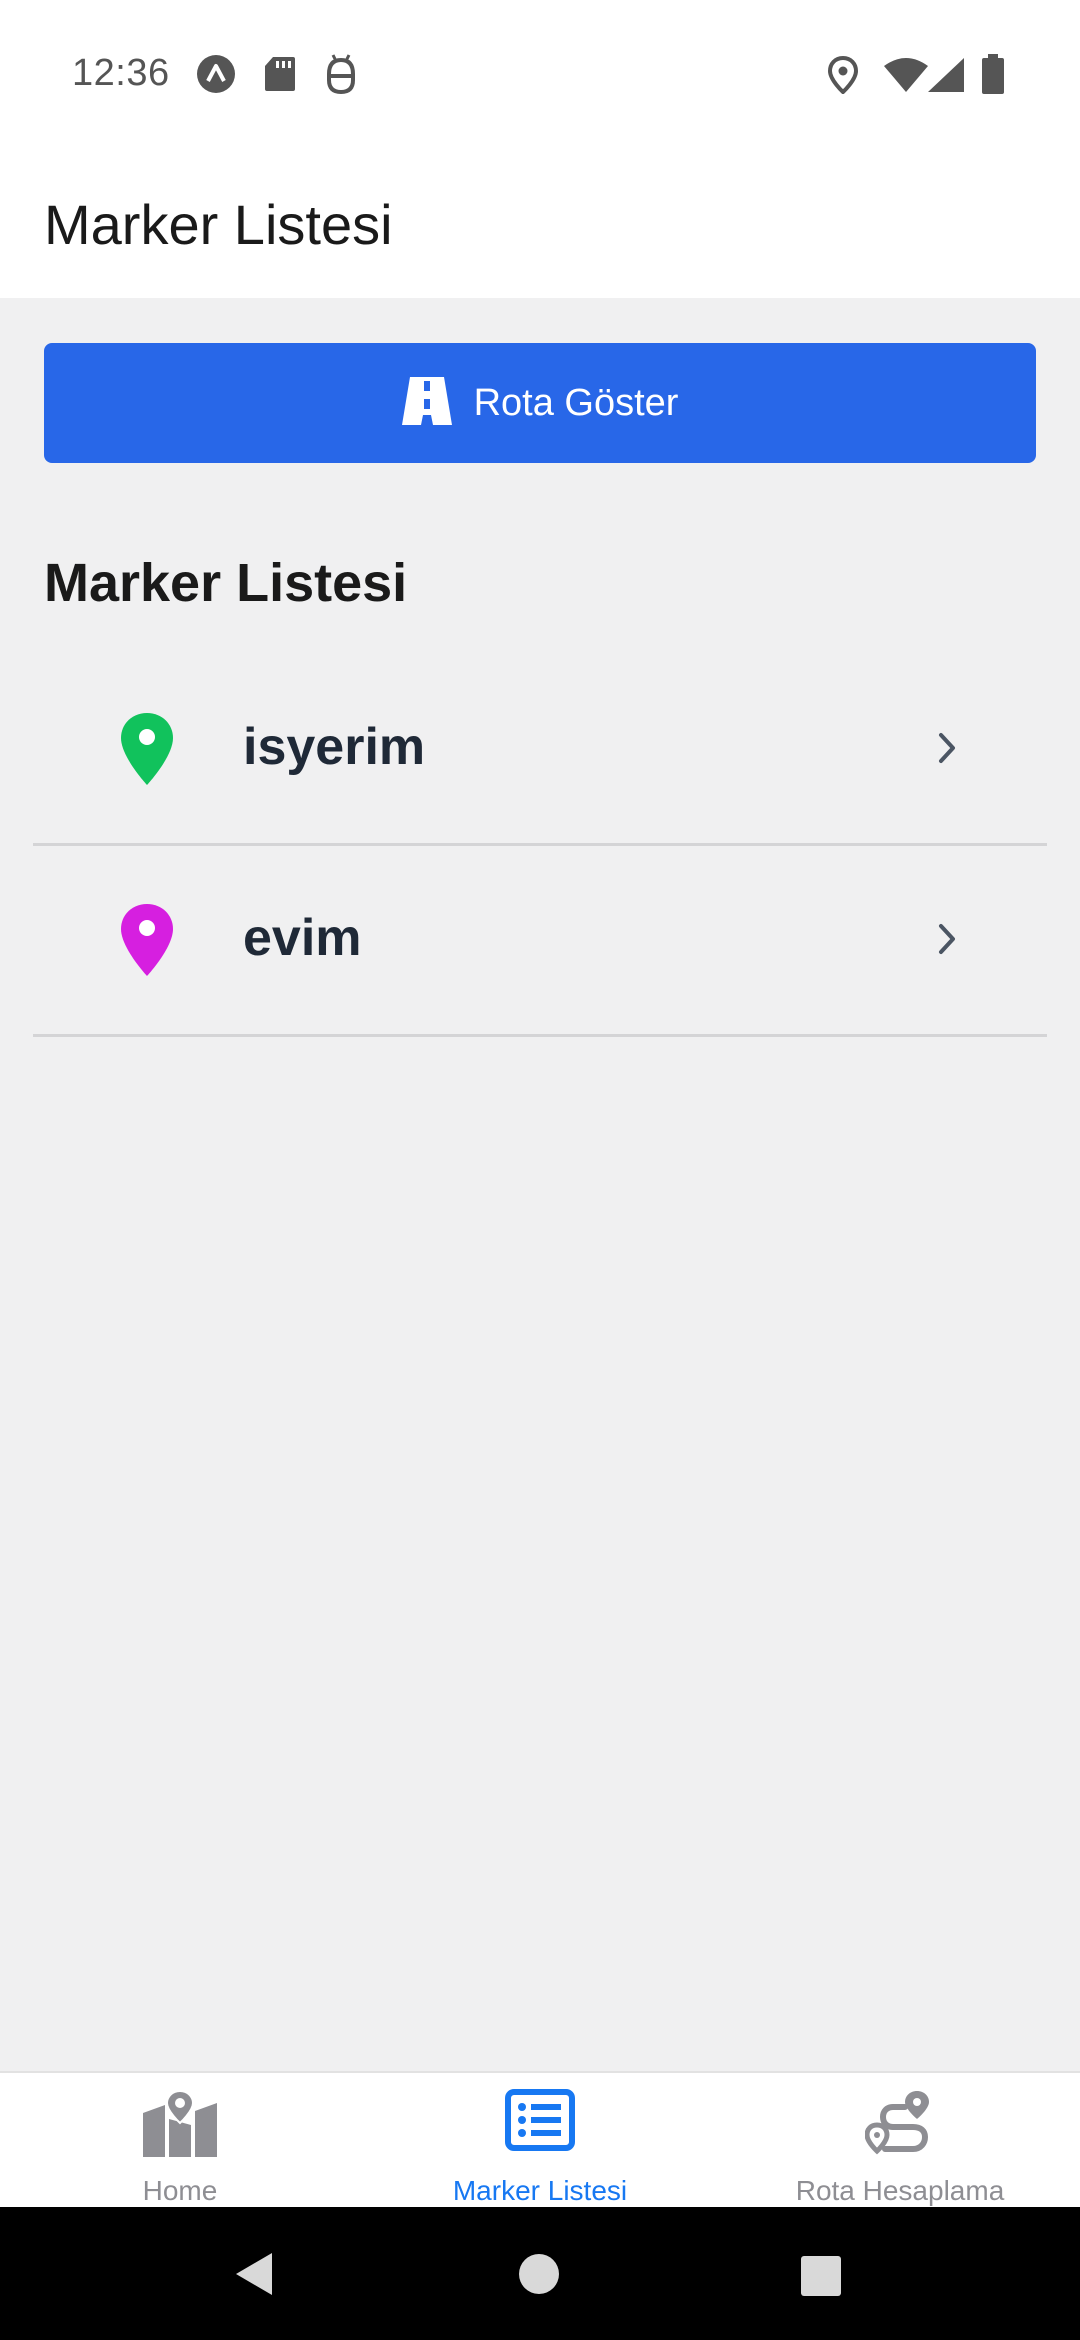 This screenshot has width=1080, height=2340. I want to click on show-route-button-label: Rota Göster, so click(576, 402).